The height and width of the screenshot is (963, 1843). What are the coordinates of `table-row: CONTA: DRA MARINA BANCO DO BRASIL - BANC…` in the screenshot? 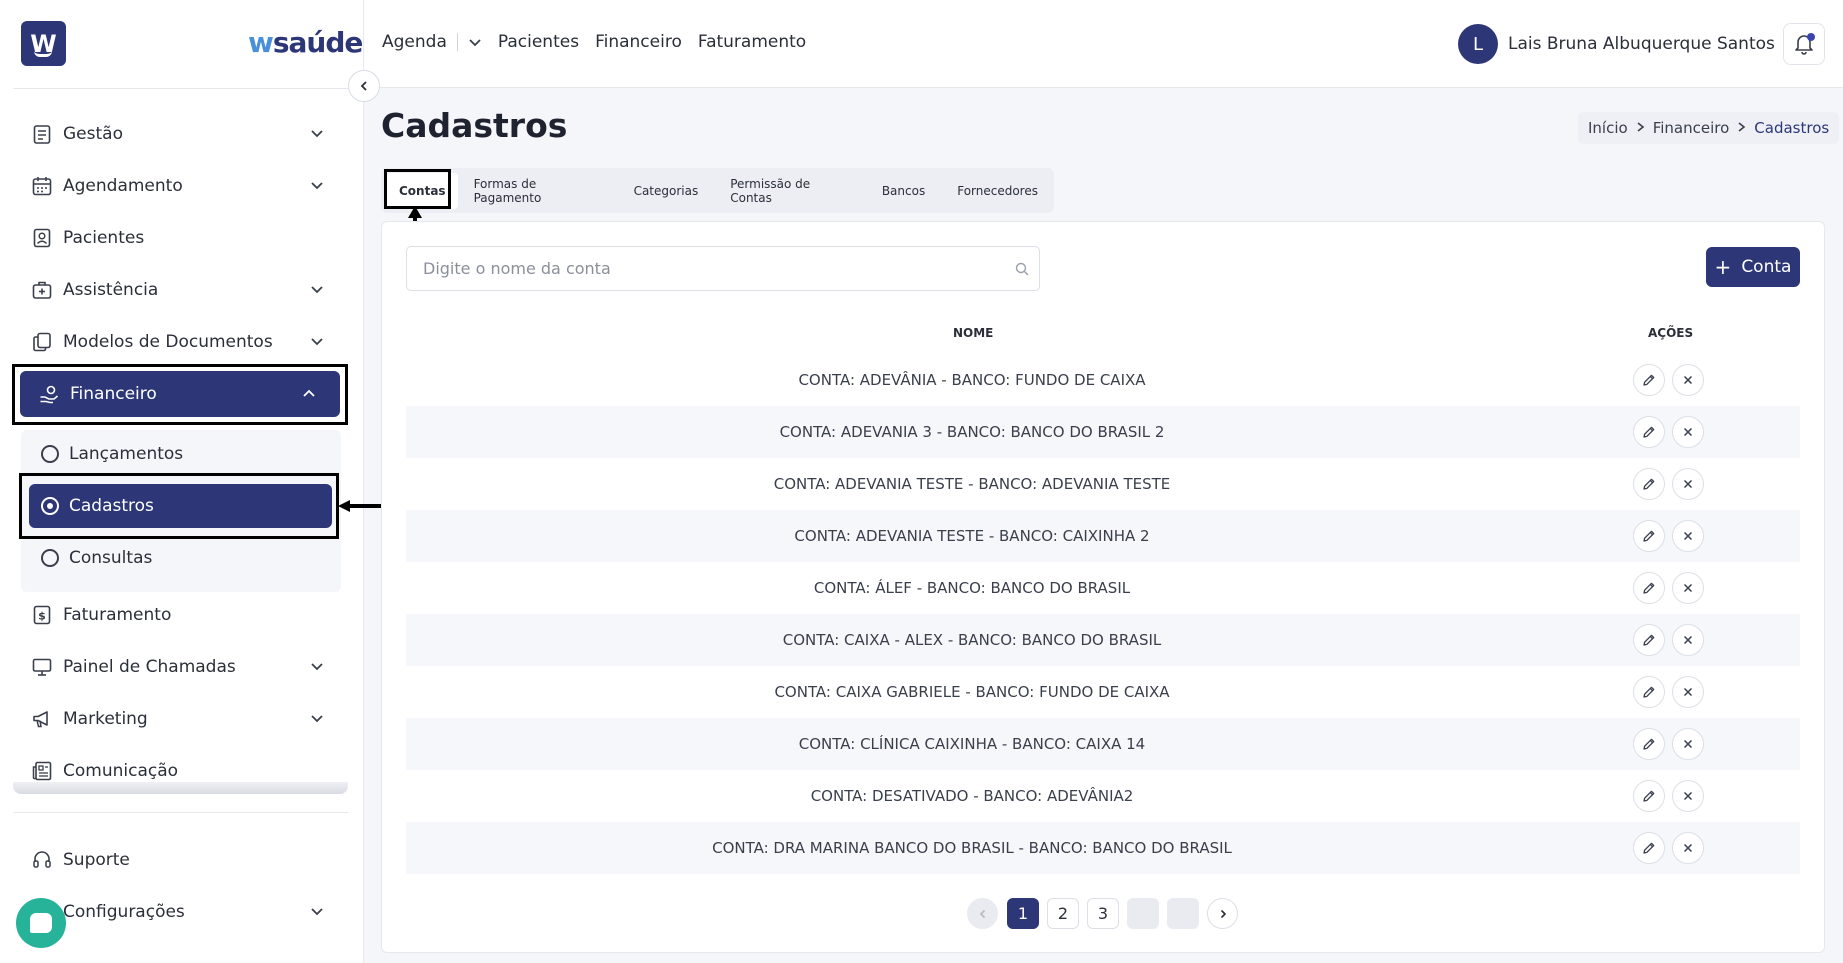 It's located at (1103, 848).